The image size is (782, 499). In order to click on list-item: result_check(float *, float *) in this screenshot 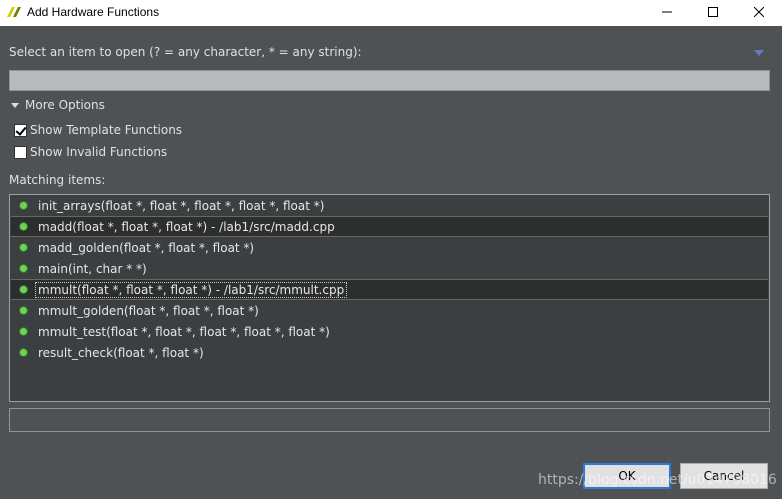, I will do `click(107, 352)`.